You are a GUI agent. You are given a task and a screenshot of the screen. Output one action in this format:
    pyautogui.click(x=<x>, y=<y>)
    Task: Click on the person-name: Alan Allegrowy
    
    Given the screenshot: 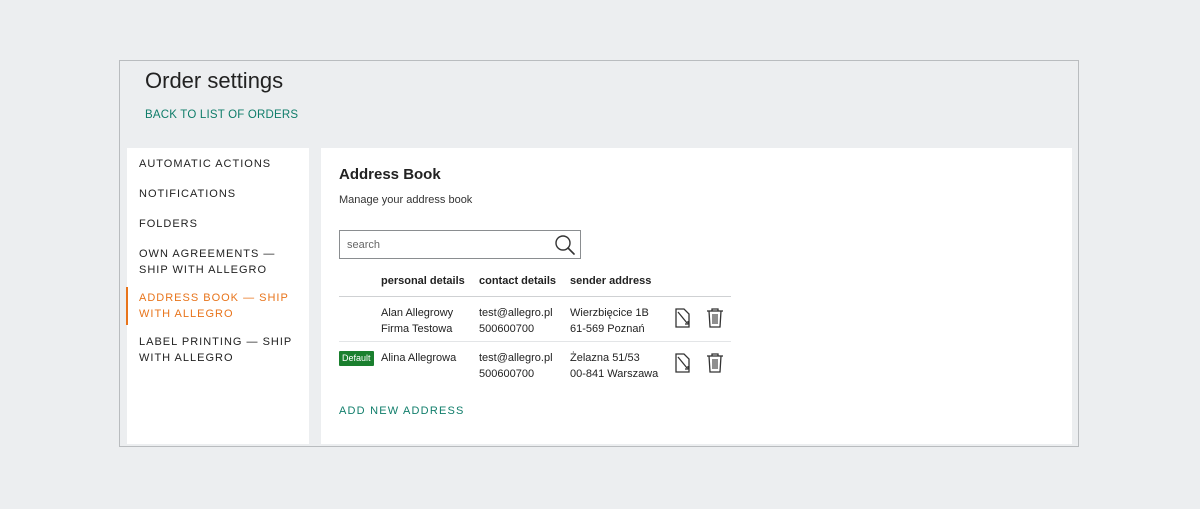 What is the action you would take?
    pyautogui.click(x=417, y=313)
    